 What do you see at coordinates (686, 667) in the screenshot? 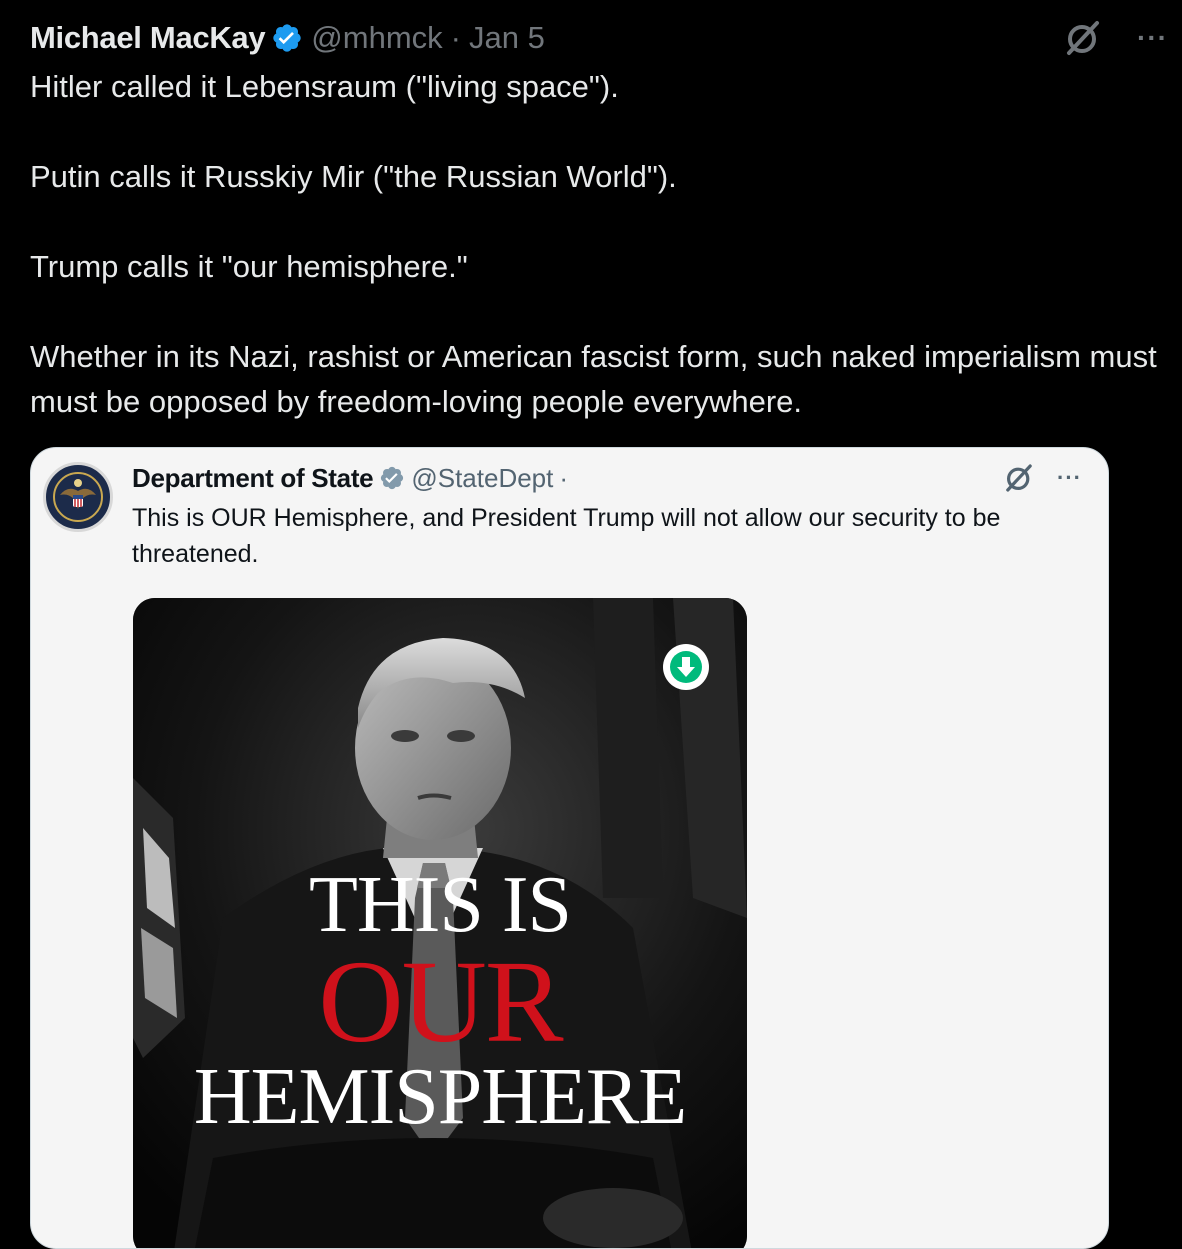
I see `download-arrow-icon` at bounding box center [686, 667].